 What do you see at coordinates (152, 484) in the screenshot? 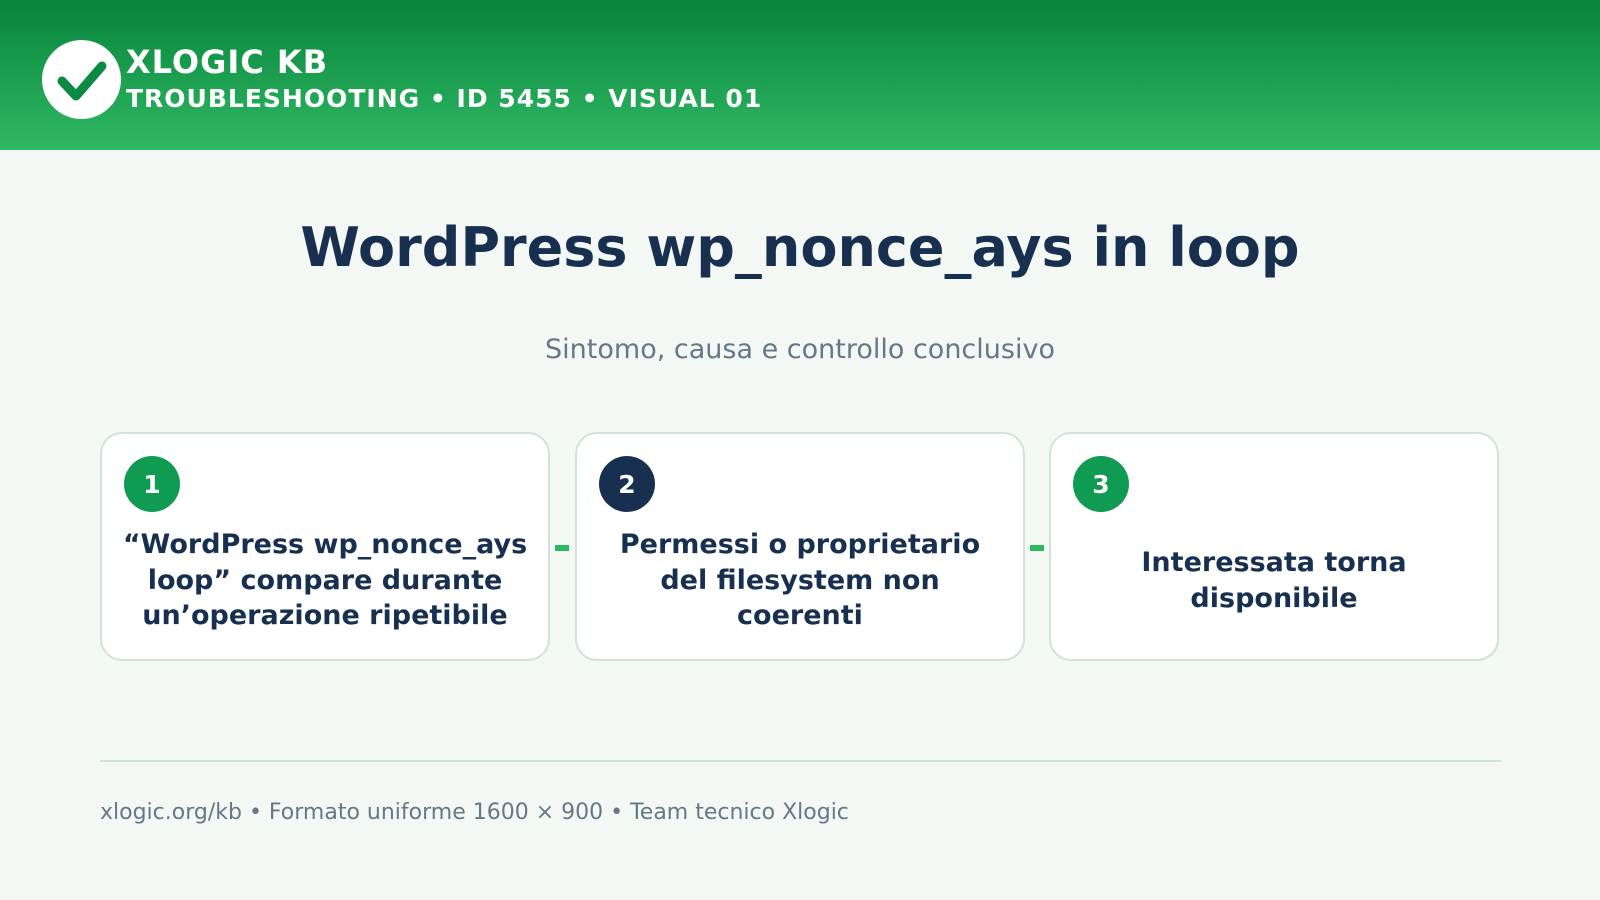
I see `step-number-badge: 1` at bounding box center [152, 484].